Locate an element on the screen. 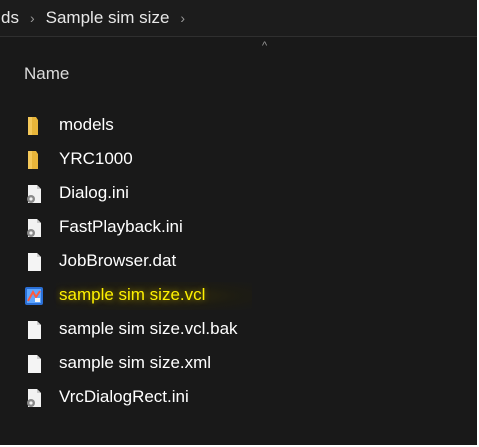 The width and height of the screenshot is (479, 447). list-item: VrcDialogRect.ini is located at coordinates (238, 398).